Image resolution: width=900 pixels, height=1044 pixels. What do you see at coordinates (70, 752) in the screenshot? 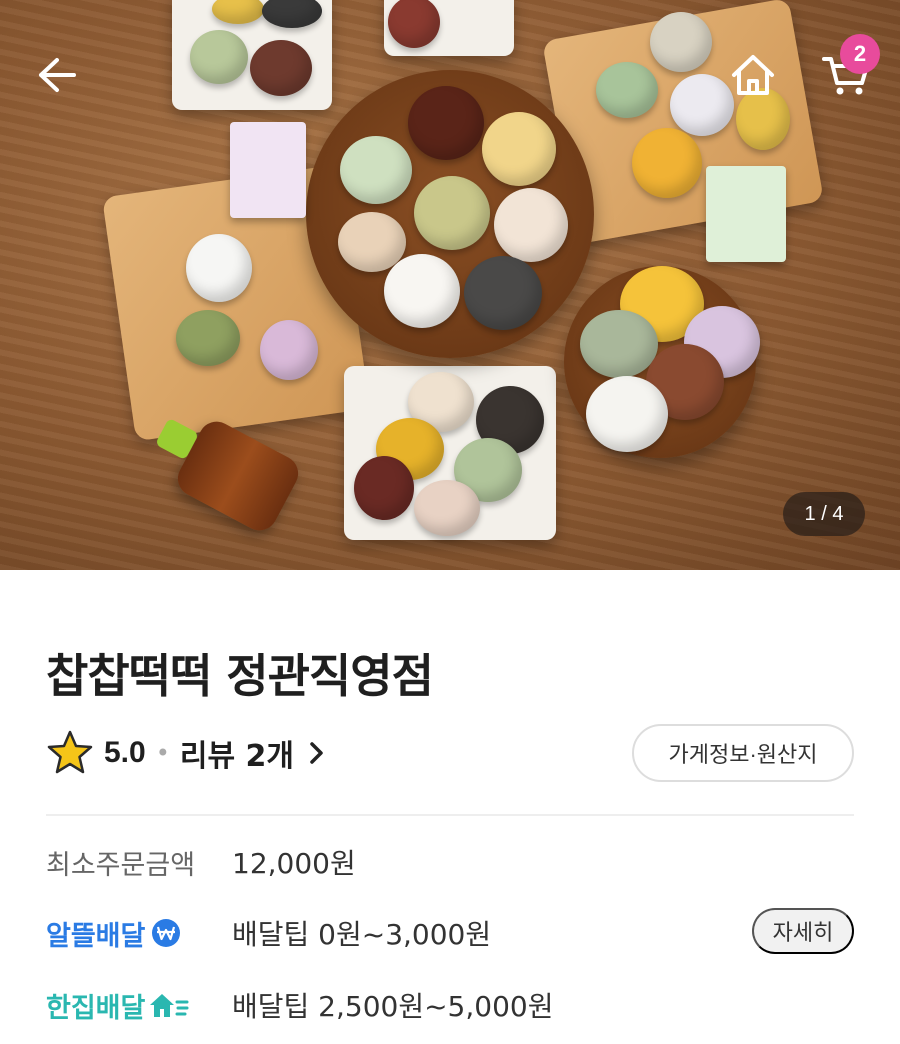
I see `star-icon` at bounding box center [70, 752].